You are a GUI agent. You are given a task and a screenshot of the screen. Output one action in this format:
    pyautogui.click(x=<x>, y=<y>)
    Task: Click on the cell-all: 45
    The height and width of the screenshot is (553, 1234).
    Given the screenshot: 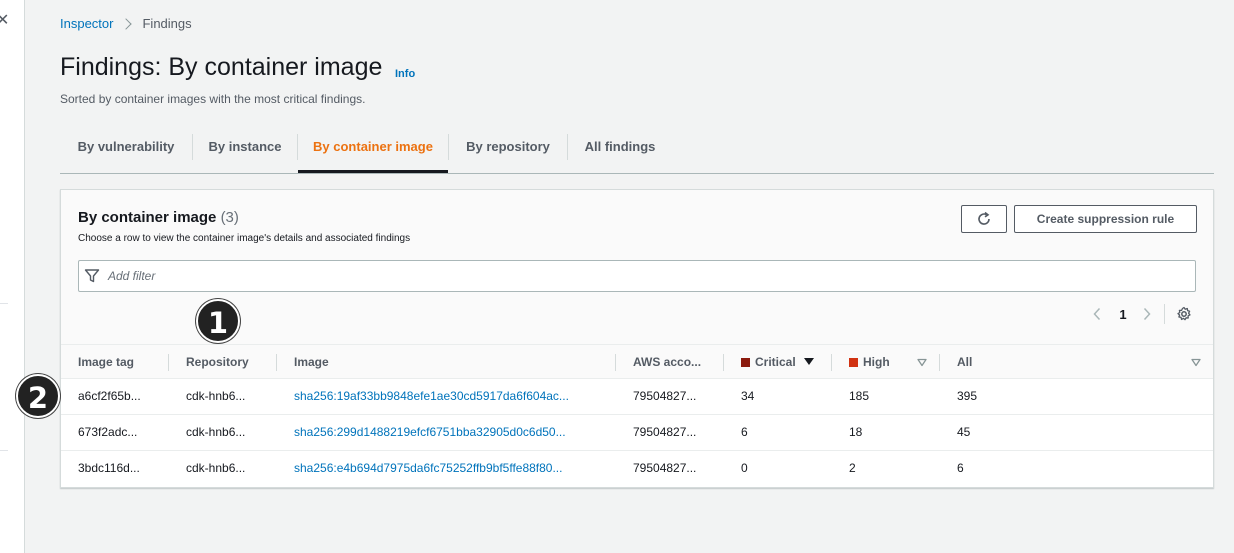 What is the action you would take?
    pyautogui.click(x=964, y=432)
    